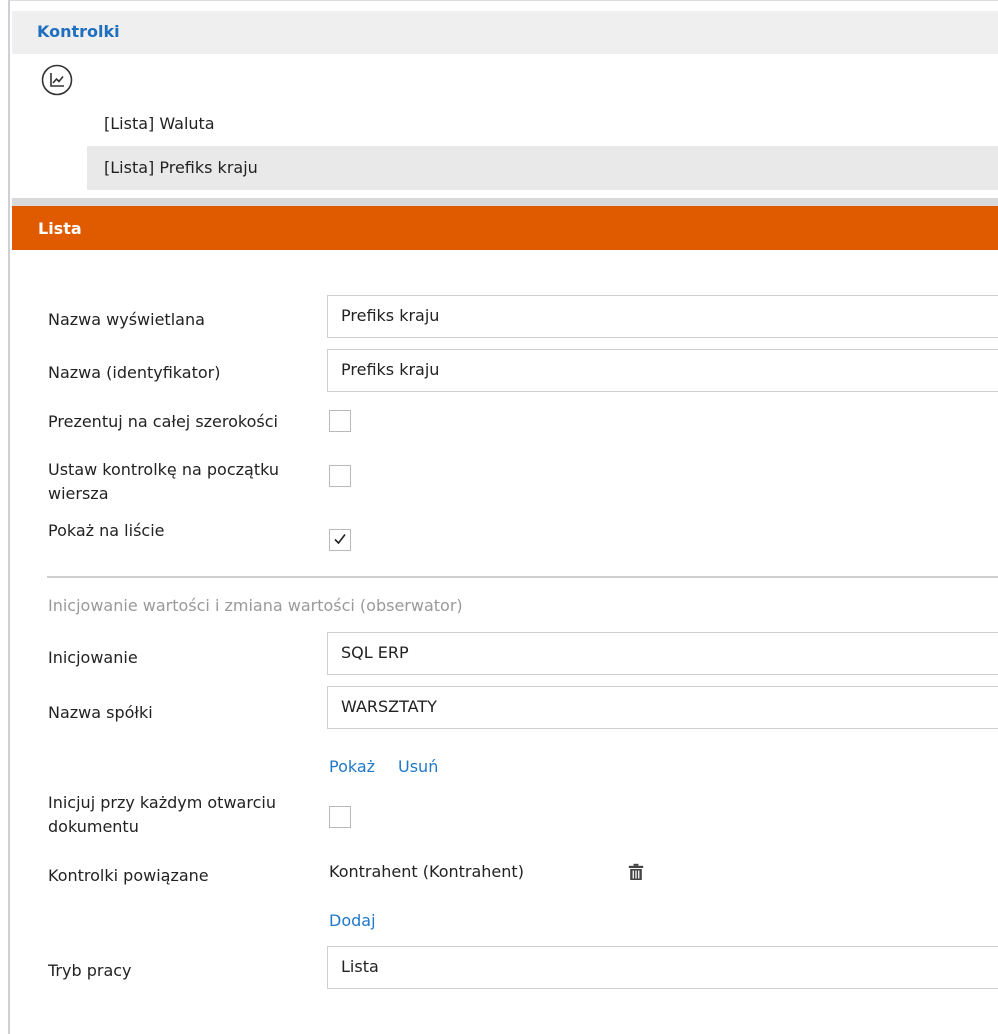 The height and width of the screenshot is (1034, 998). I want to click on company-input: WARSZTATY, so click(662, 707).